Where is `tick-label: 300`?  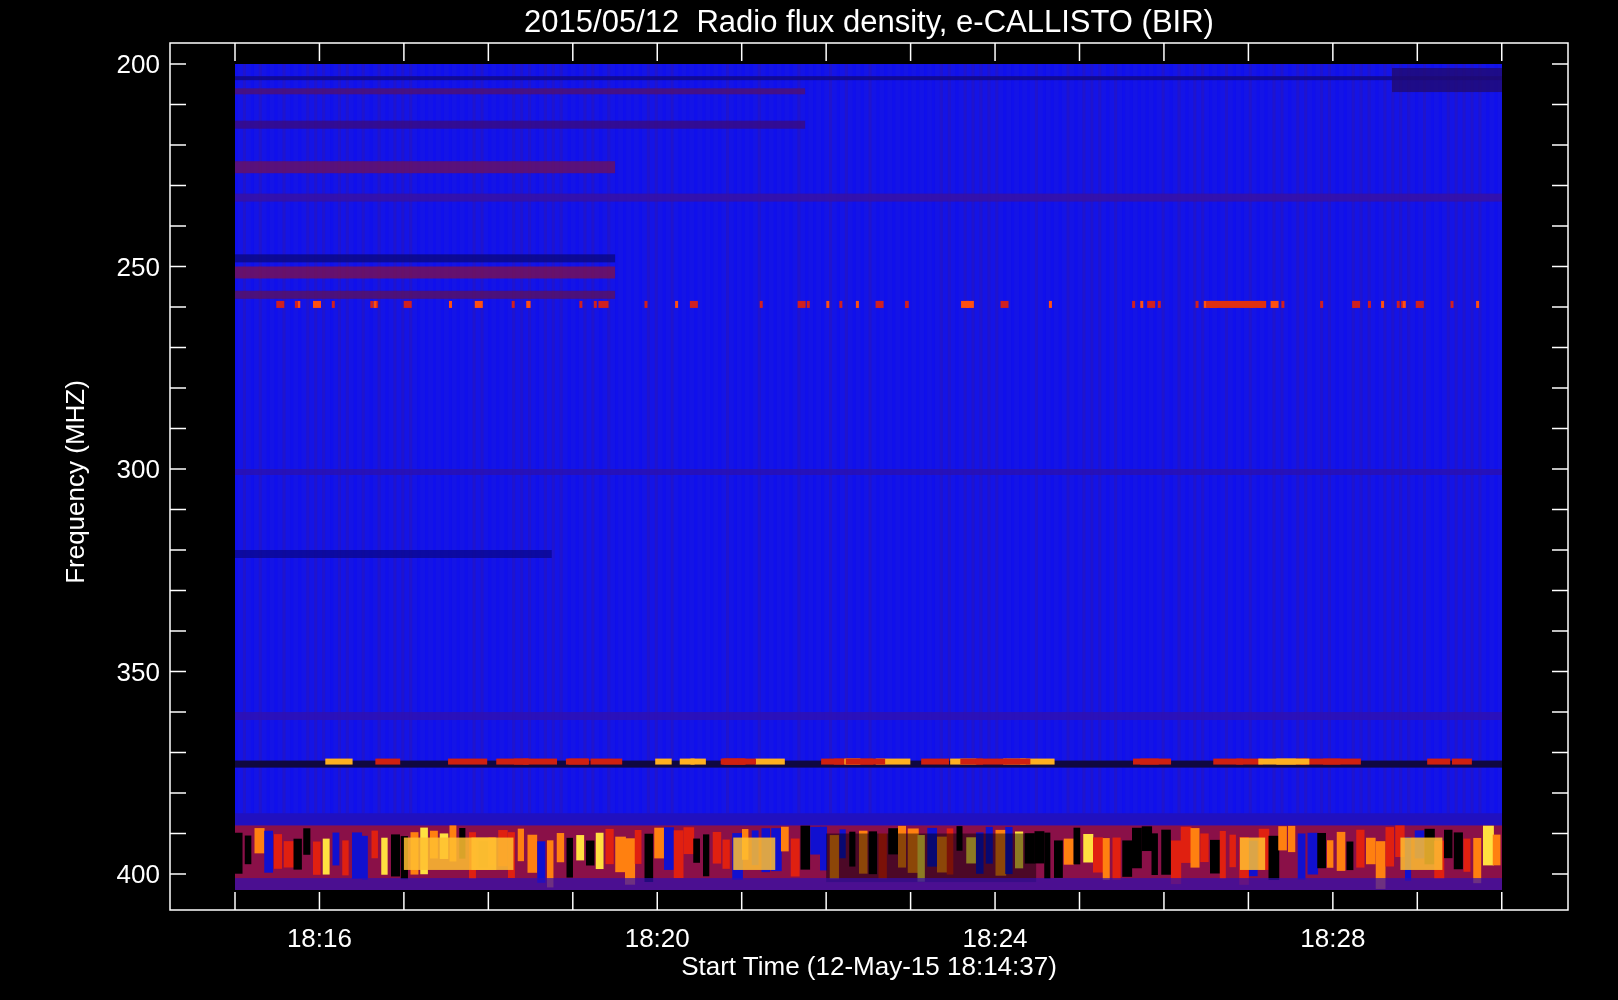 tick-label: 300 is located at coordinates (138, 469).